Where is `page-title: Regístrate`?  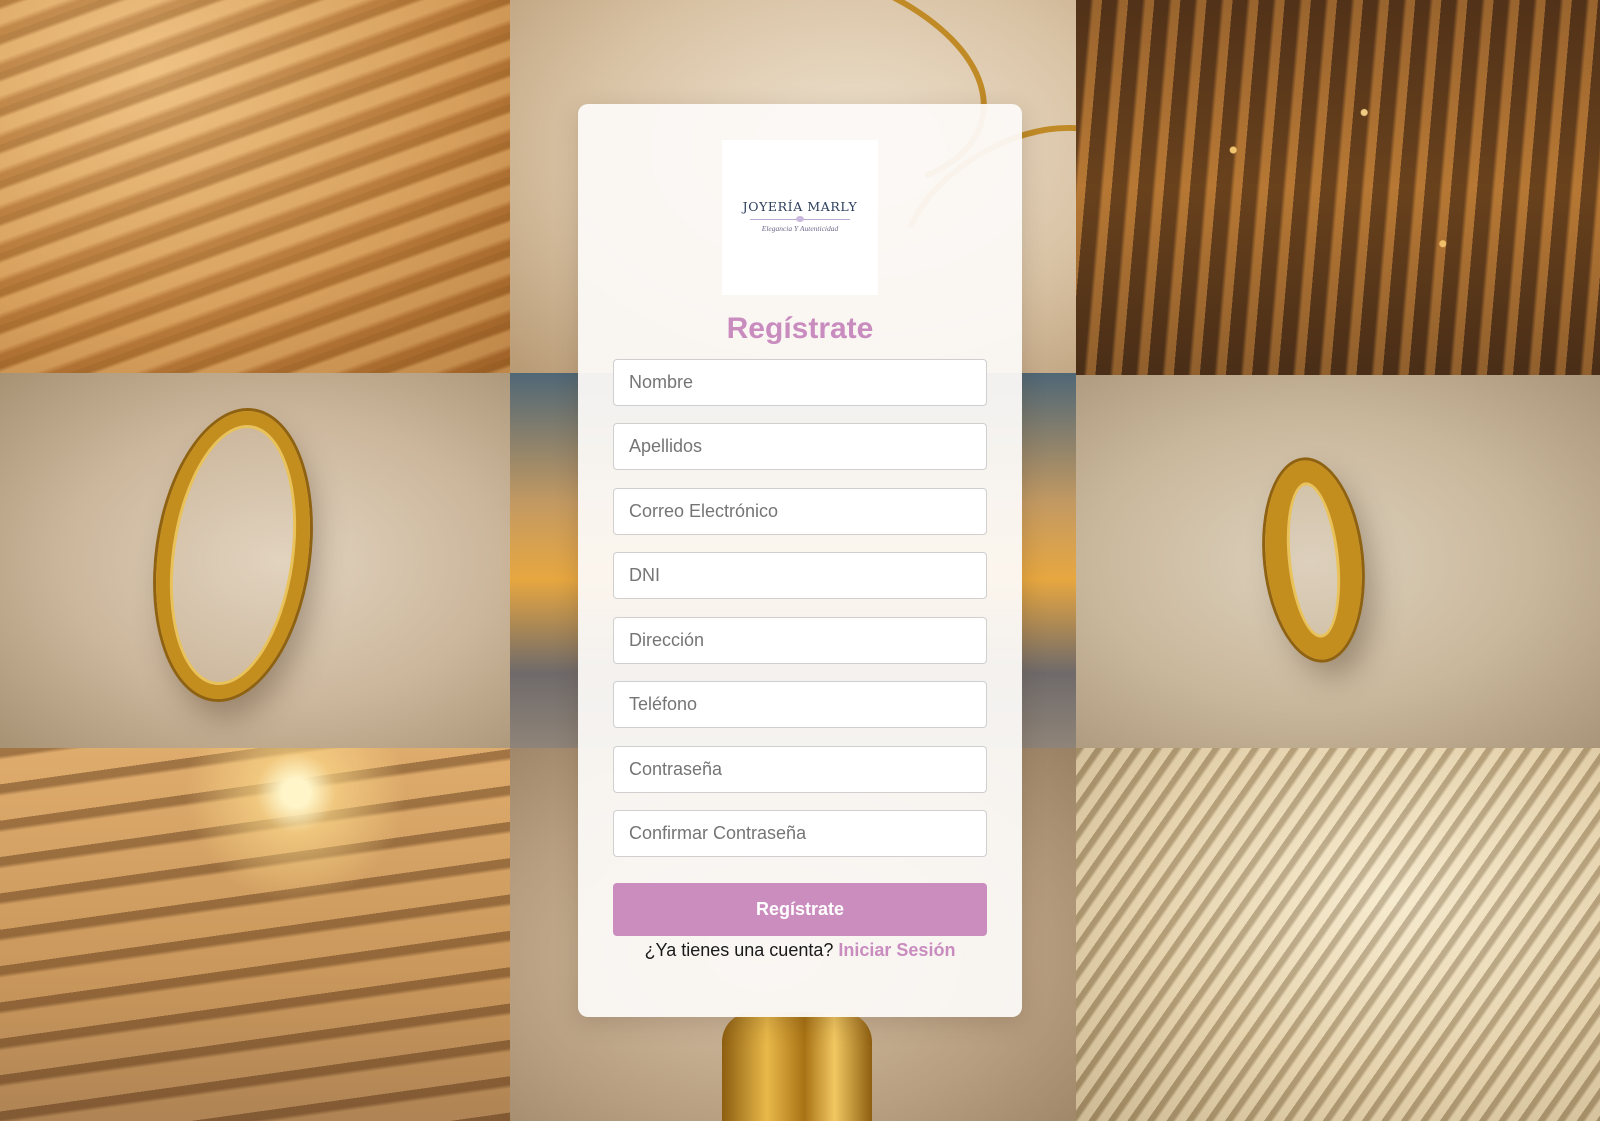
page-title: Regístrate is located at coordinates (800, 328).